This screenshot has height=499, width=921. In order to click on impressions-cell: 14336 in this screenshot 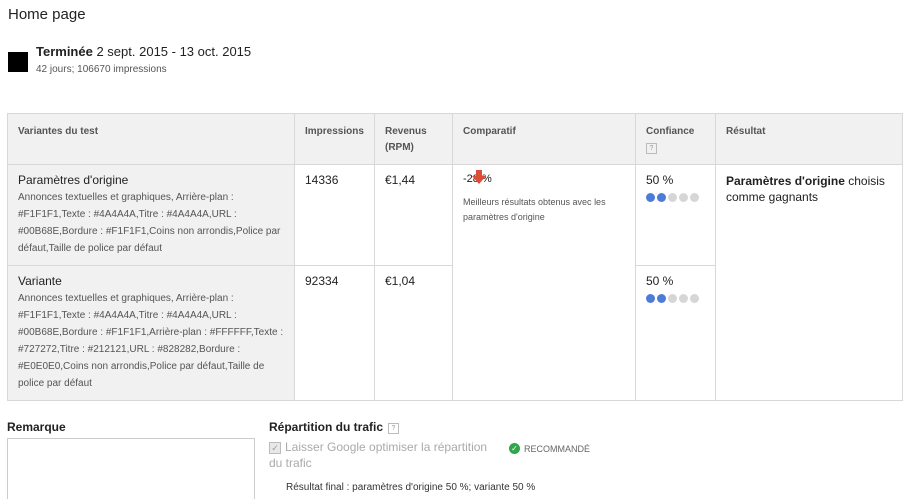, I will do `click(334, 215)`.